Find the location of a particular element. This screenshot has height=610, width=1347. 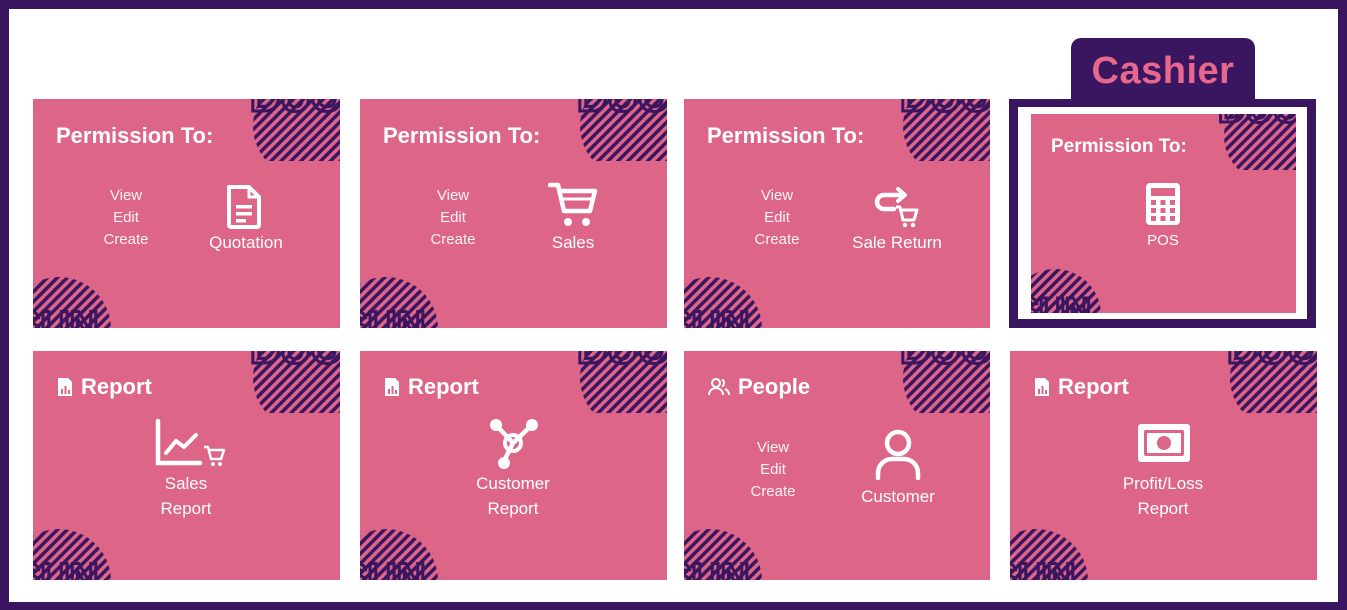

user-icon is located at coordinates (898, 455).